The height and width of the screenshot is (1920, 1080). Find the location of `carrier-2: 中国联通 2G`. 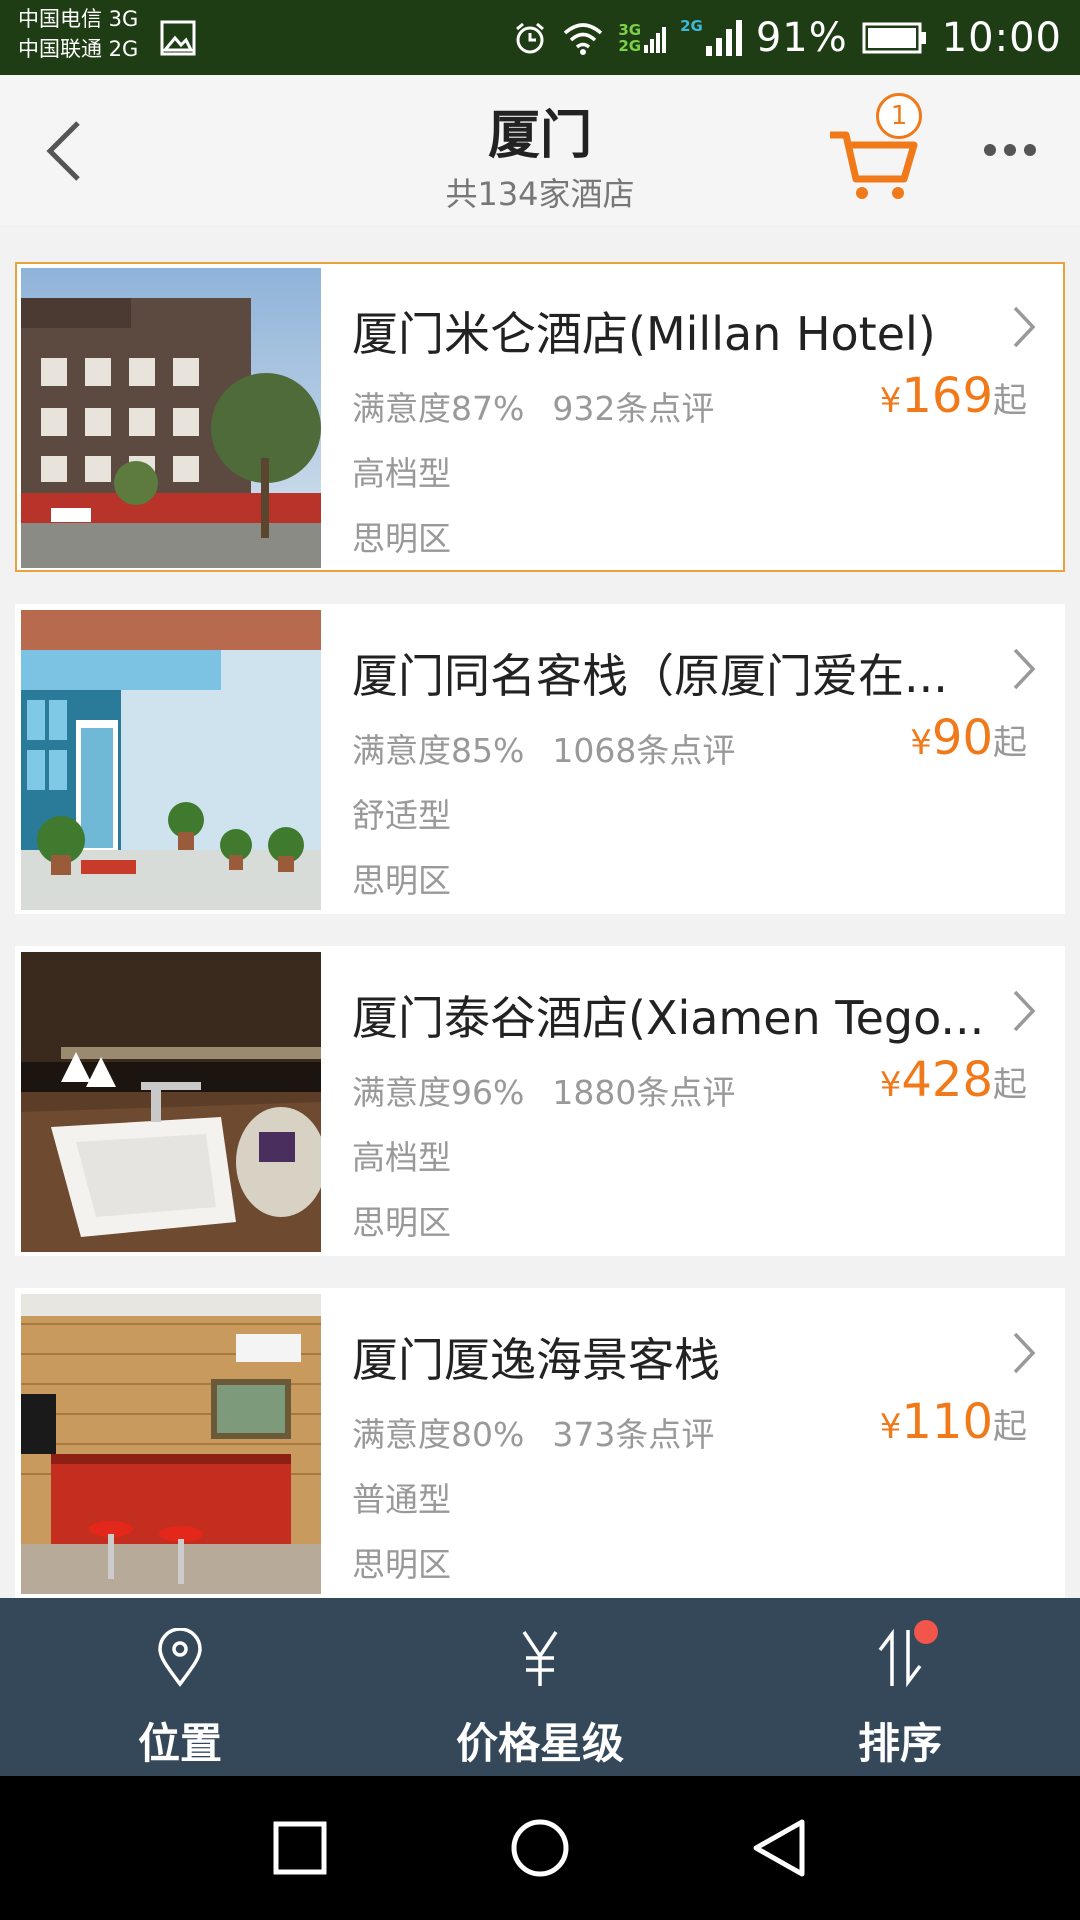

carrier-2: 中国联通 2G is located at coordinates (78, 49).